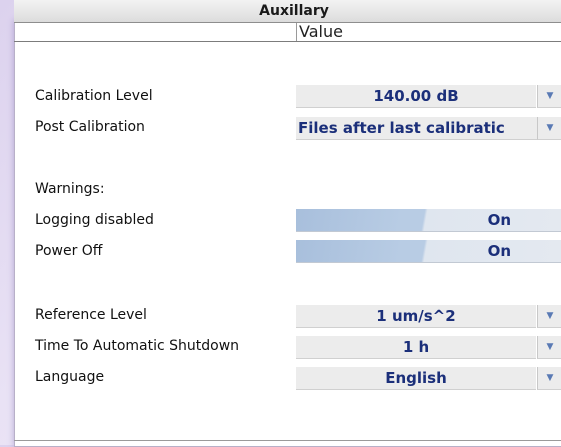 This screenshot has height=447, width=561. I want to click on post-calibration-select: Files after last calibratic, so click(417, 128).